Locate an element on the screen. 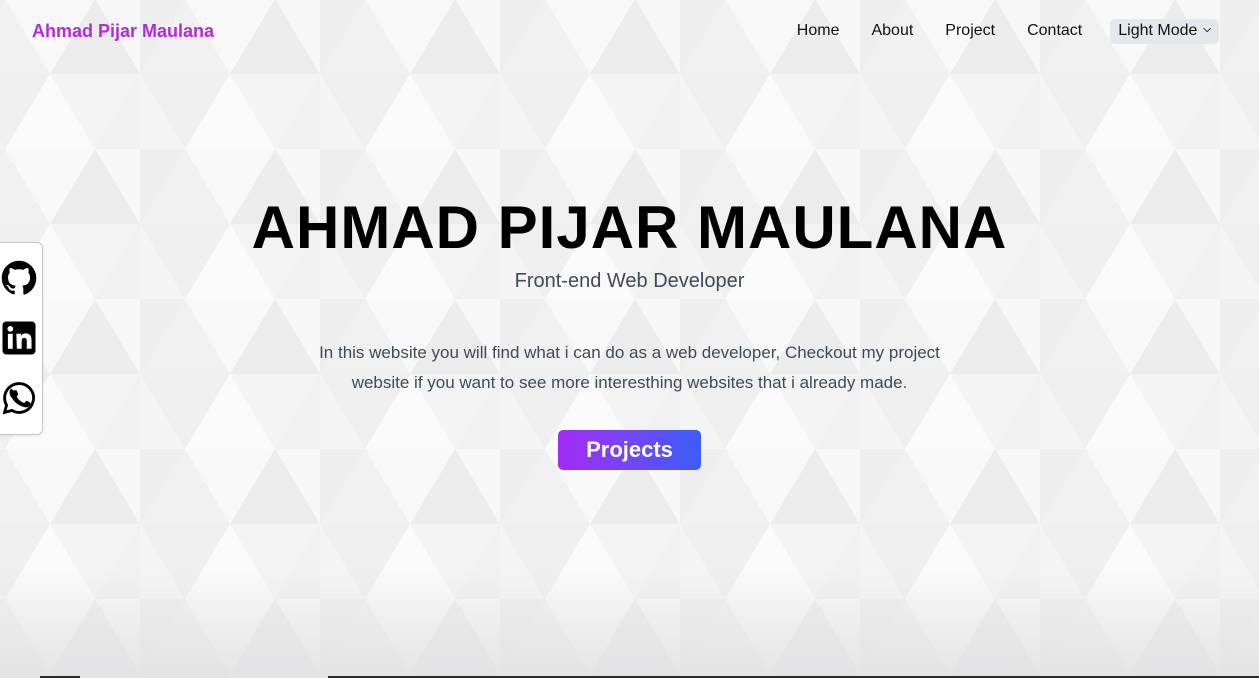 This screenshot has width=1259, height=678. github-link is located at coordinates (19, 278).